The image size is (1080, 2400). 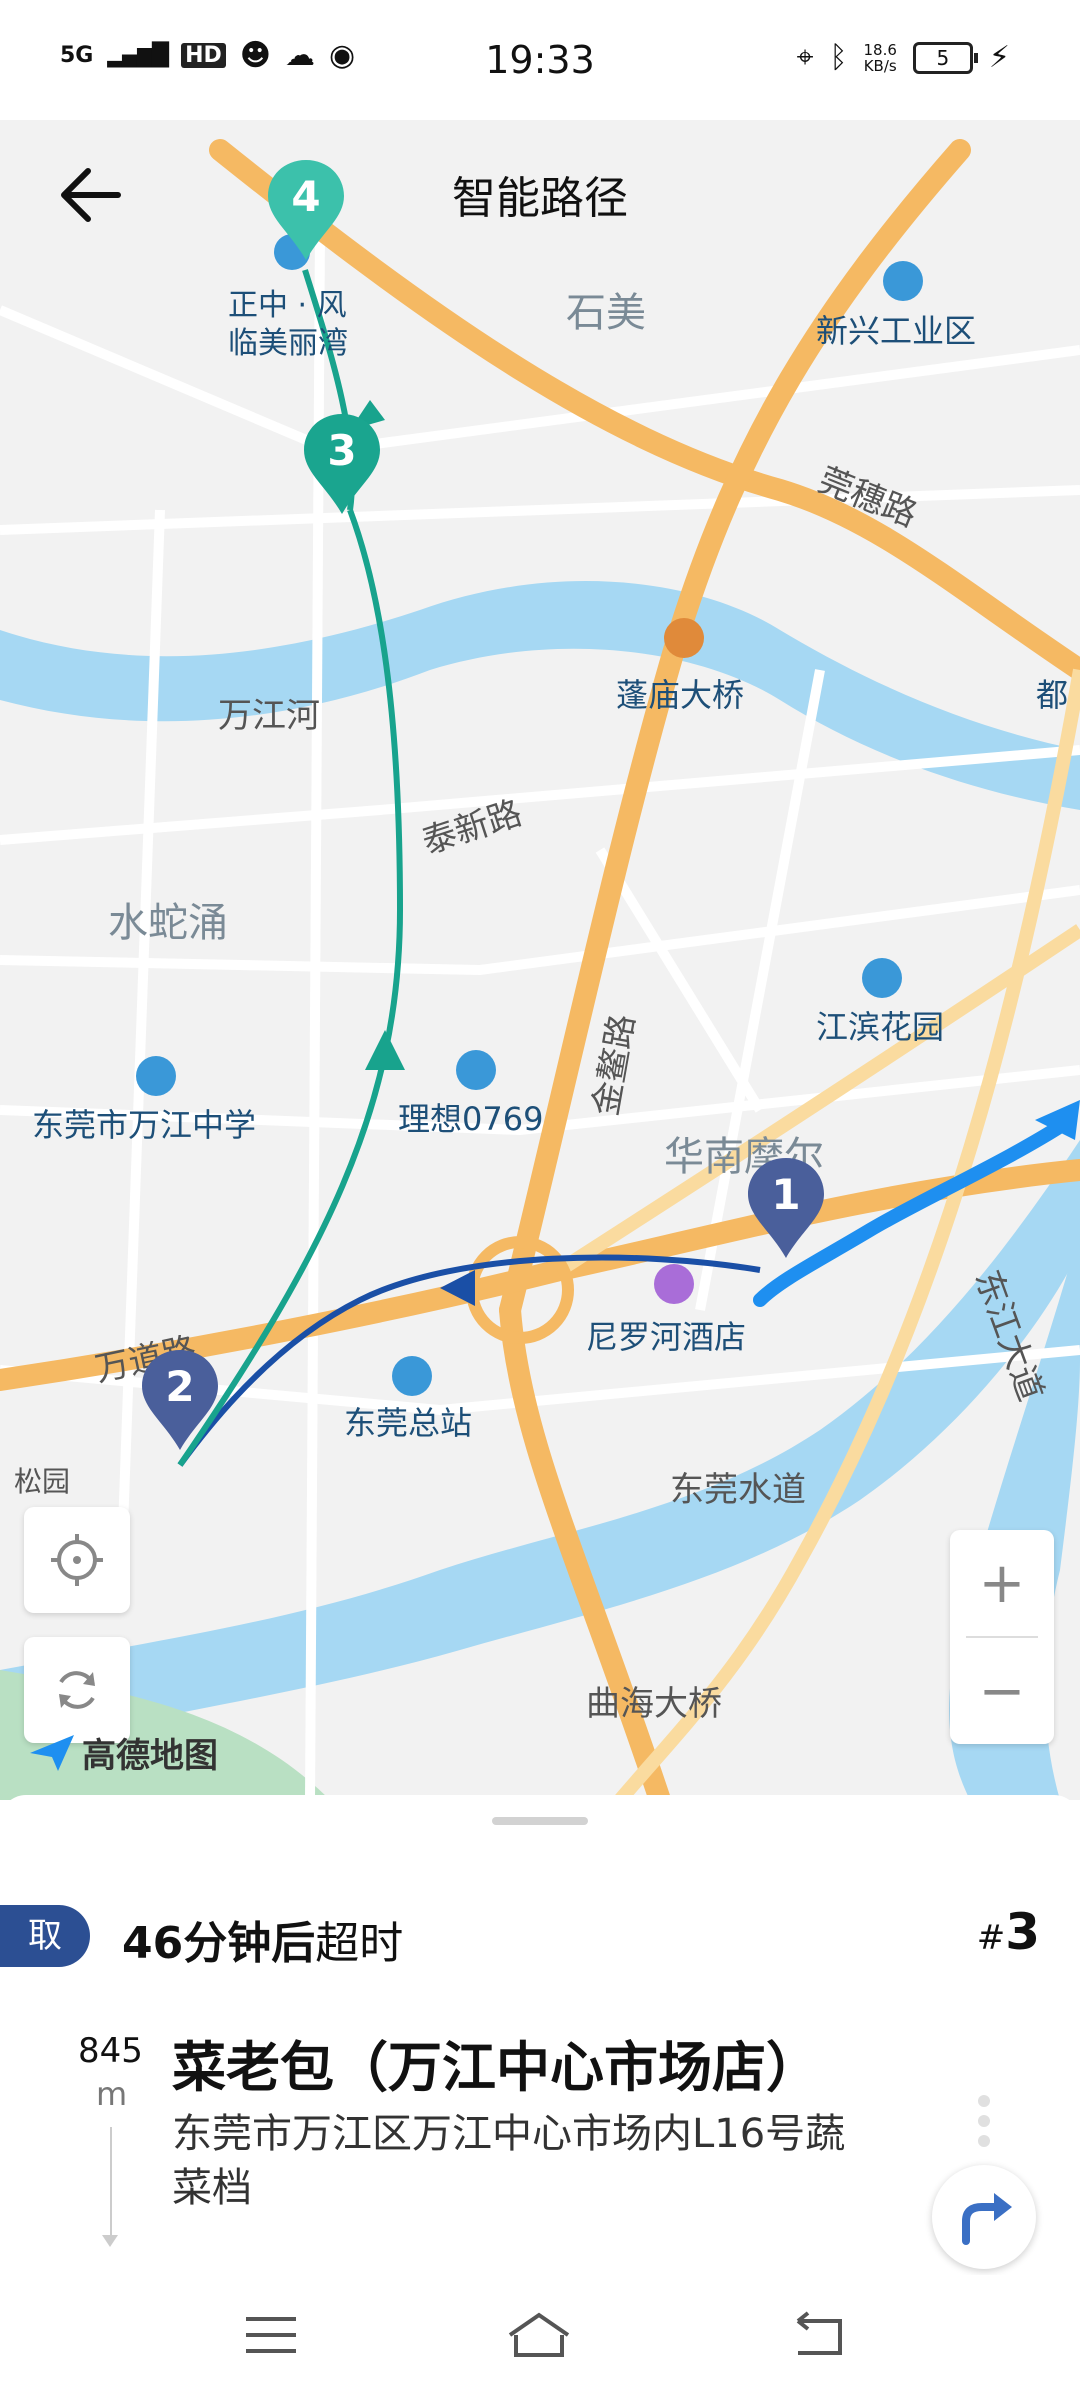 What do you see at coordinates (42, 1481) in the screenshot?
I see `label-songyuan: 松园` at bounding box center [42, 1481].